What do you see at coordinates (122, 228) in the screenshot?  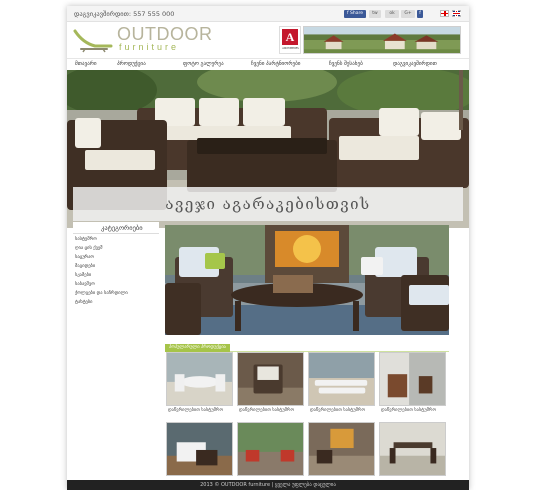 I see `category-title: კატეგორიები` at bounding box center [122, 228].